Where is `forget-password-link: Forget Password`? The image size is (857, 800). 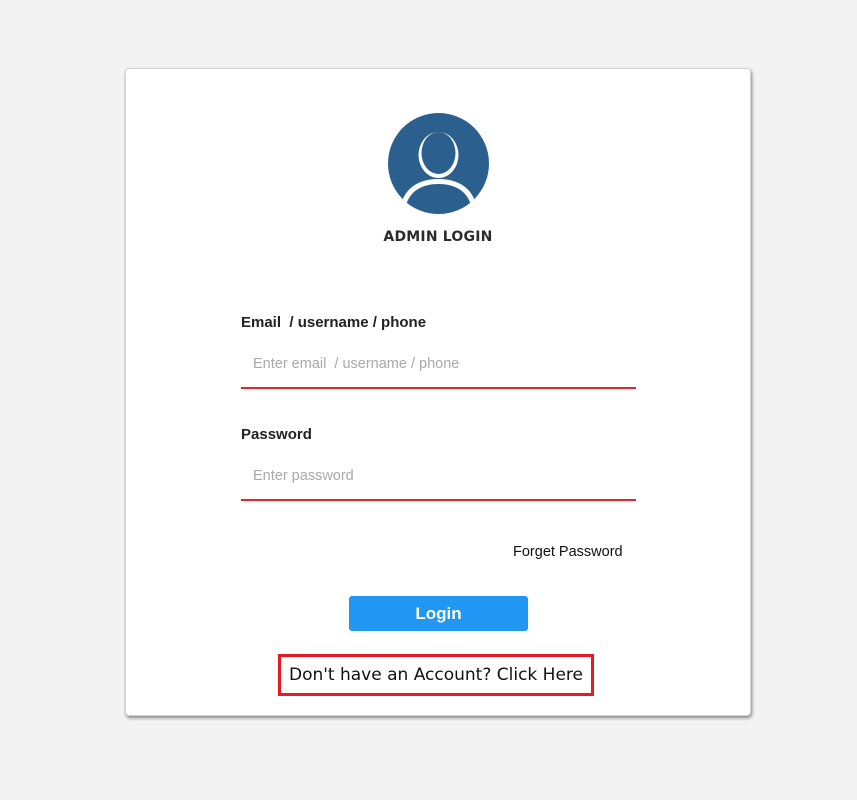 forget-password-link: Forget Password is located at coordinates (568, 552).